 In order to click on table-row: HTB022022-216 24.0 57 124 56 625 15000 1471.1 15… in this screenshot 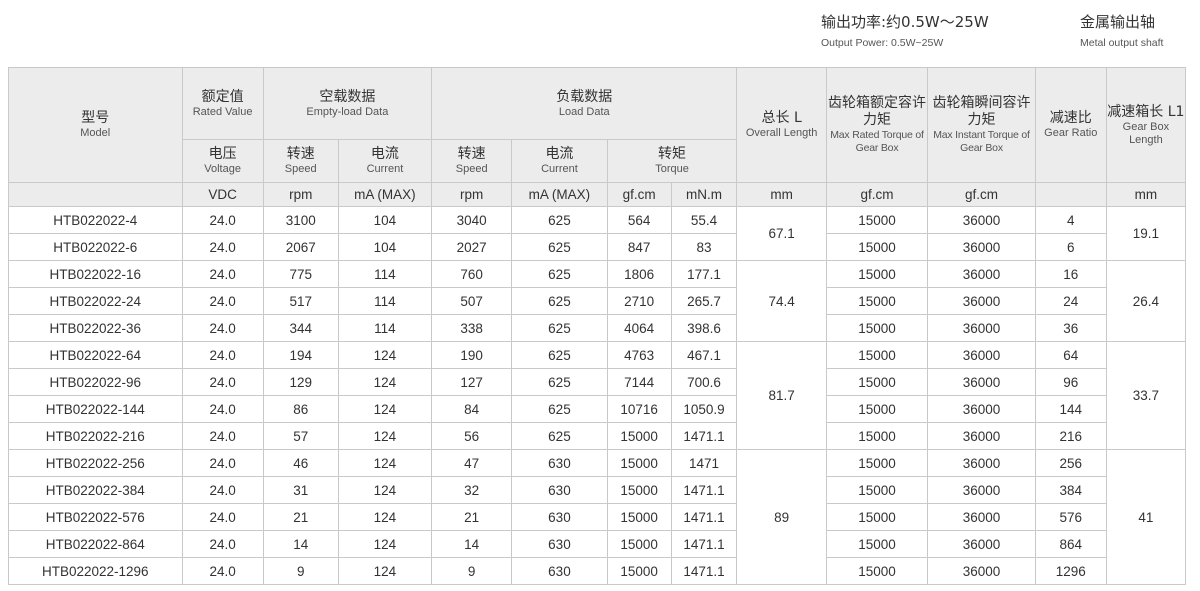, I will do `click(597, 436)`.